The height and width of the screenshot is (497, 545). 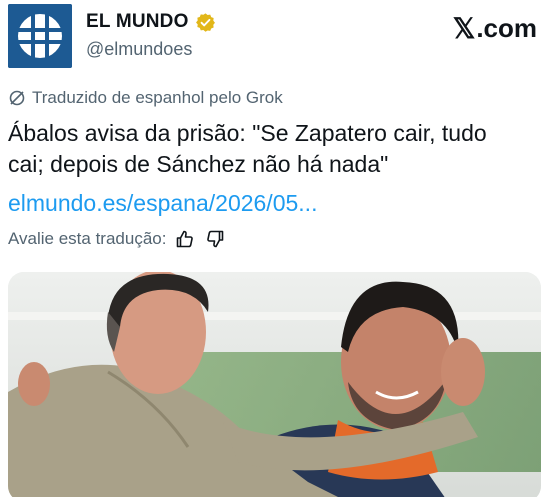 I want to click on account-name: EL MUNDO, so click(x=137, y=22).